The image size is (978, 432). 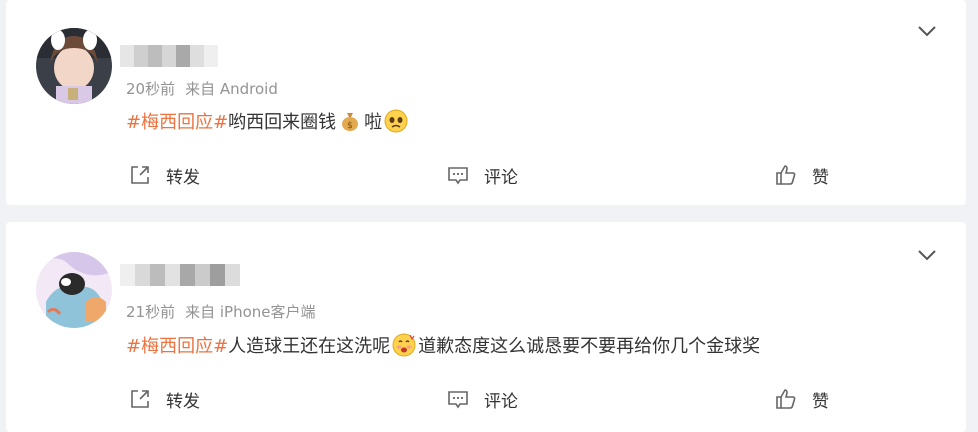 I want to click on post-text: 哟西回来圈钱, so click(x=282, y=122).